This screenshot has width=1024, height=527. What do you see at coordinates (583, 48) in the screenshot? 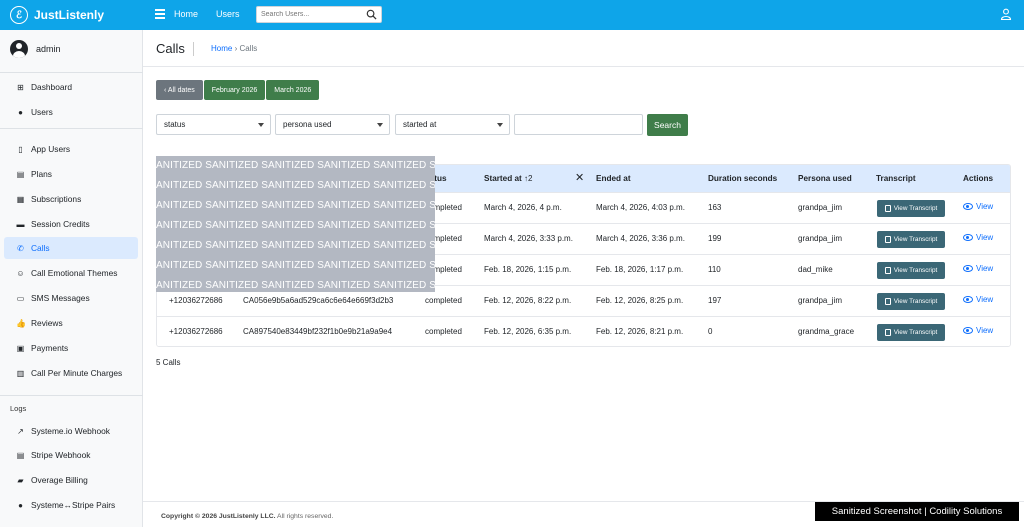
I see `page-header: Calls Home › Calls` at bounding box center [583, 48].